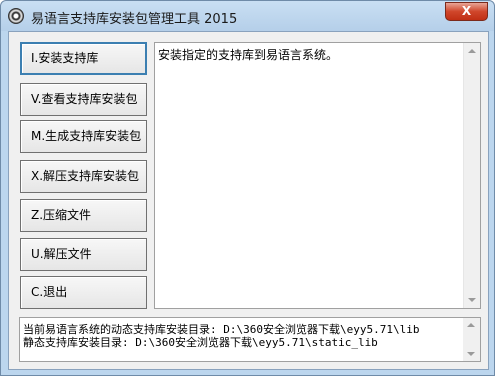  What do you see at coordinates (471, 325) in the screenshot?
I see `path-scroll-up-arrow-icon` at bounding box center [471, 325].